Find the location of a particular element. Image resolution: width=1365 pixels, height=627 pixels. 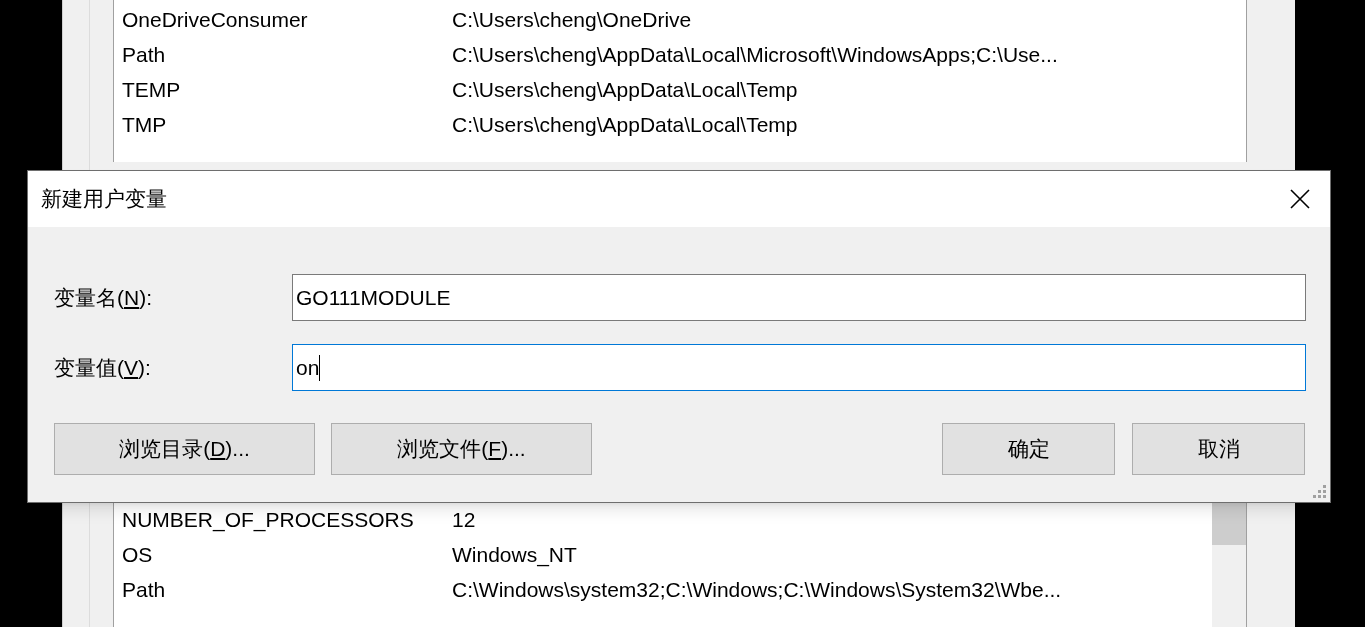

field-label: 变量名(N): is located at coordinates (103, 297).